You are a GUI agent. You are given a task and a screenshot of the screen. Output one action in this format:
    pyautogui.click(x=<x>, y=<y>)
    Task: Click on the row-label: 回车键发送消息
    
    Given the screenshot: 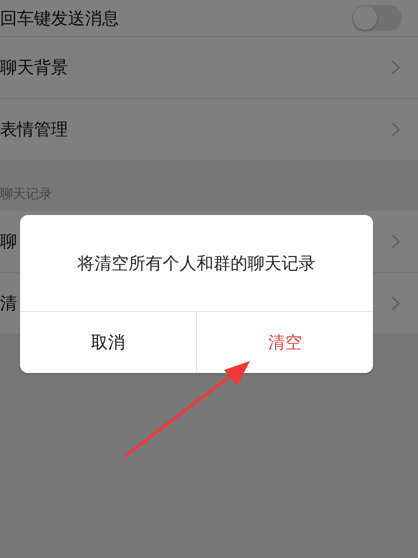 What is the action you would take?
    pyautogui.click(x=59, y=19)
    